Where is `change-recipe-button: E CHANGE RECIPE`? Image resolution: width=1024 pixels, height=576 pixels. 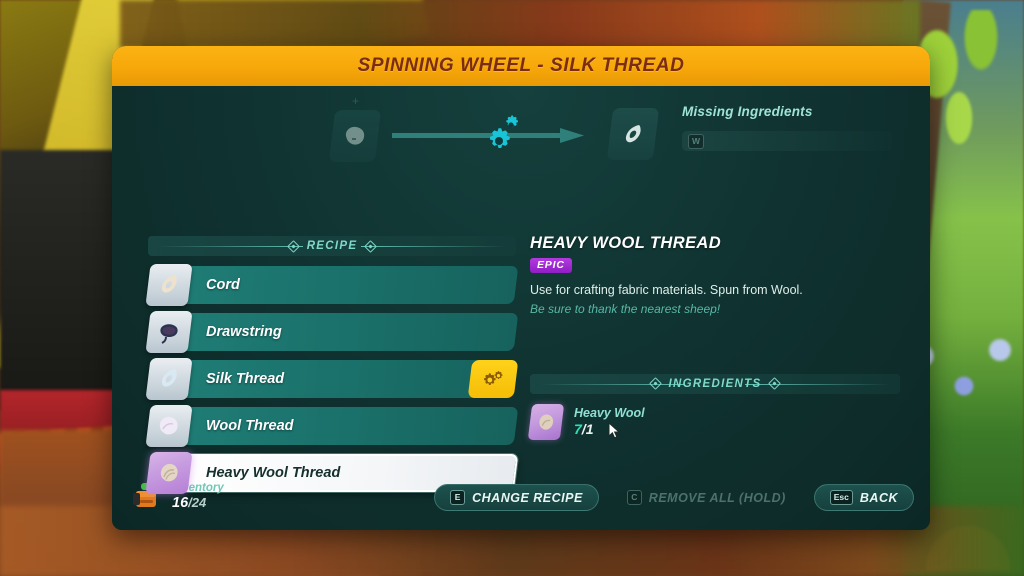
change-recipe-button: E CHANGE RECIPE is located at coordinates (516, 497).